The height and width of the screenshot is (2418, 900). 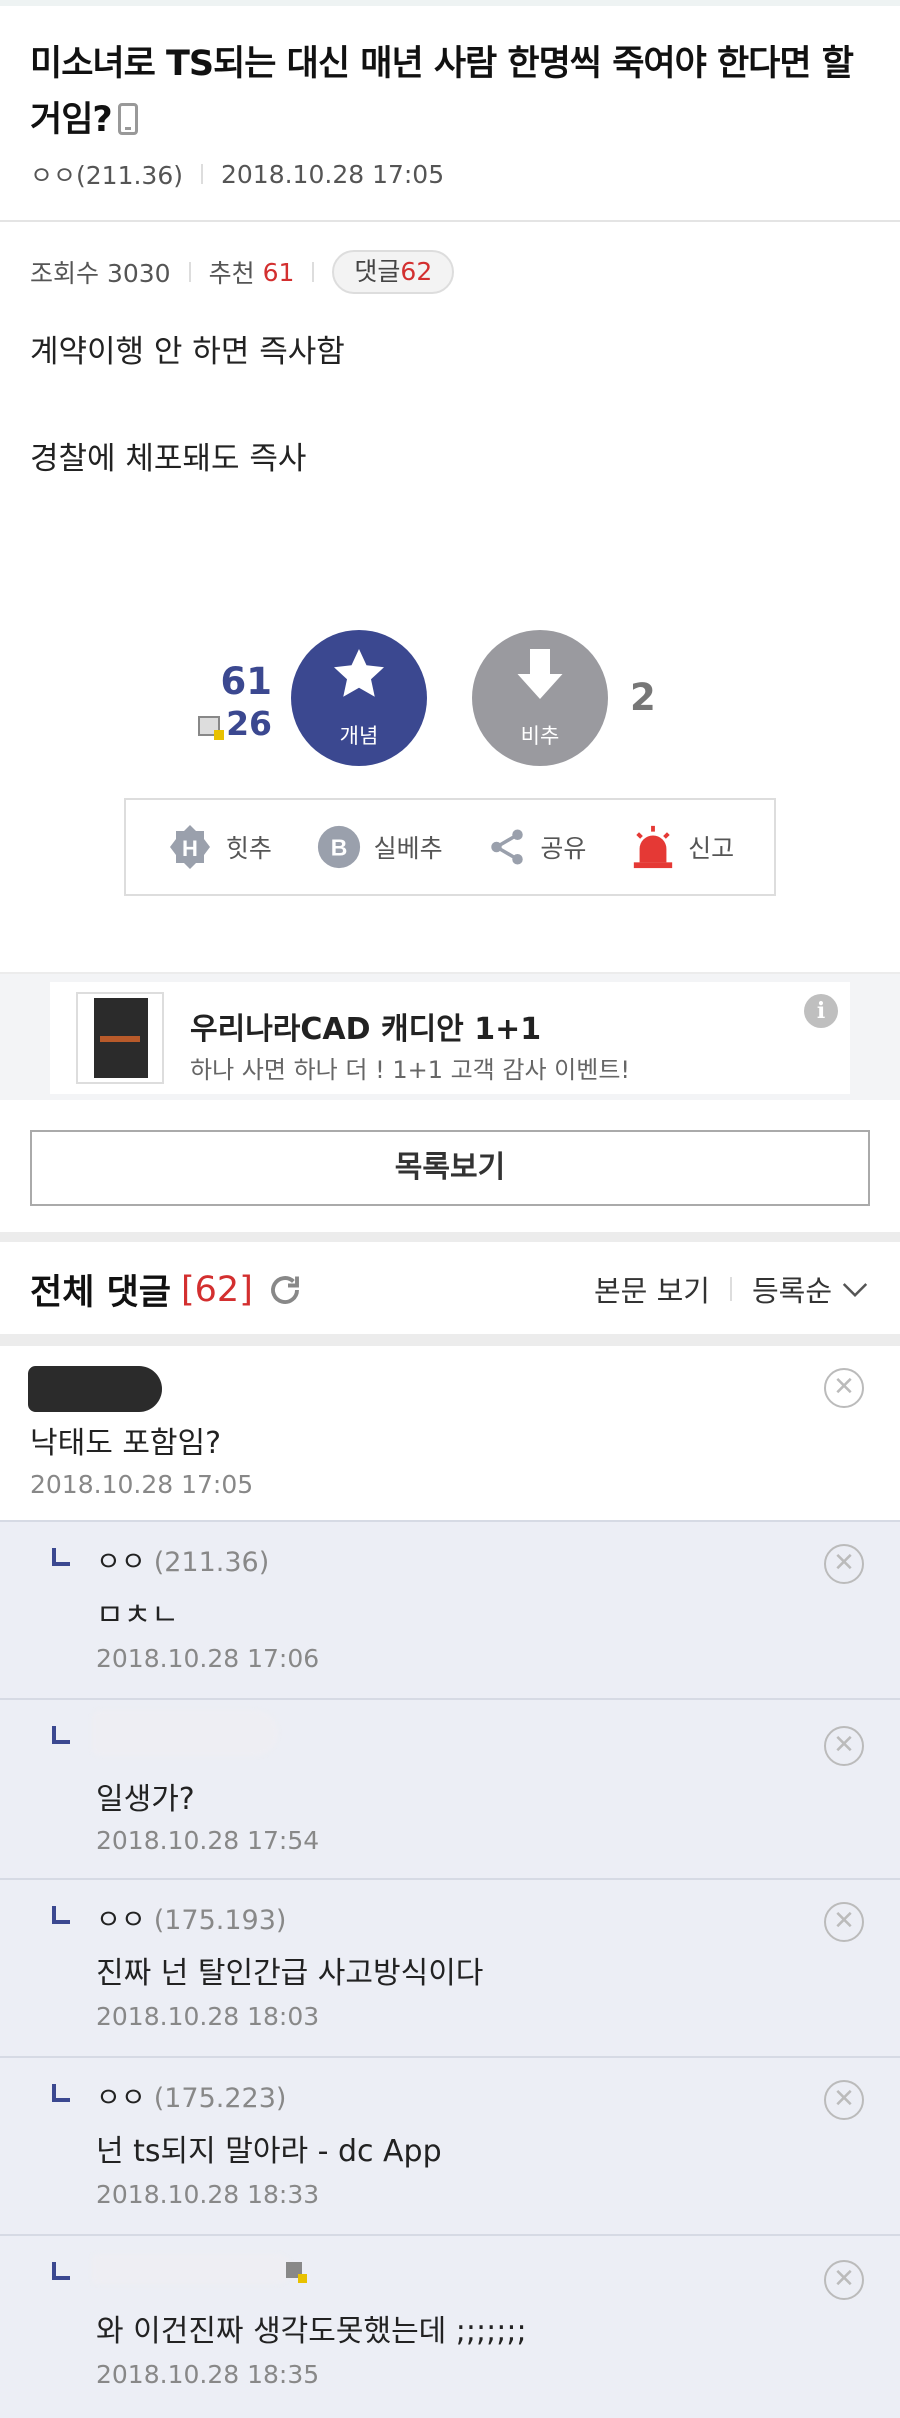 What do you see at coordinates (563, 848) in the screenshot?
I see `share-label: 공유` at bounding box center [563, 848].